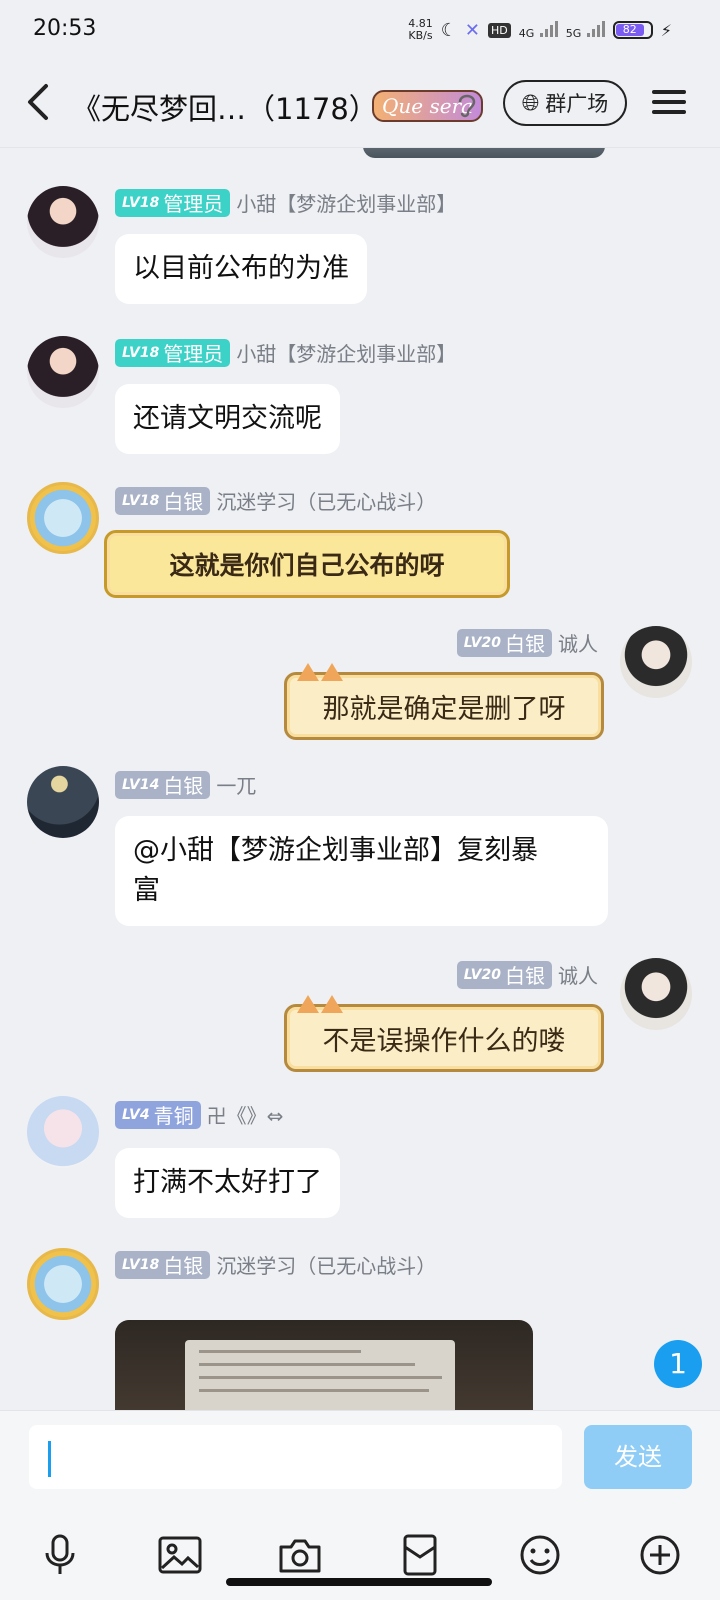 The width and height of the screenshot is (720, 1600). What do you see at coordinates (158, 1114) in the screenshot?
I see `level-badge: LV4 青铜` at bounding box center [158, 1114].